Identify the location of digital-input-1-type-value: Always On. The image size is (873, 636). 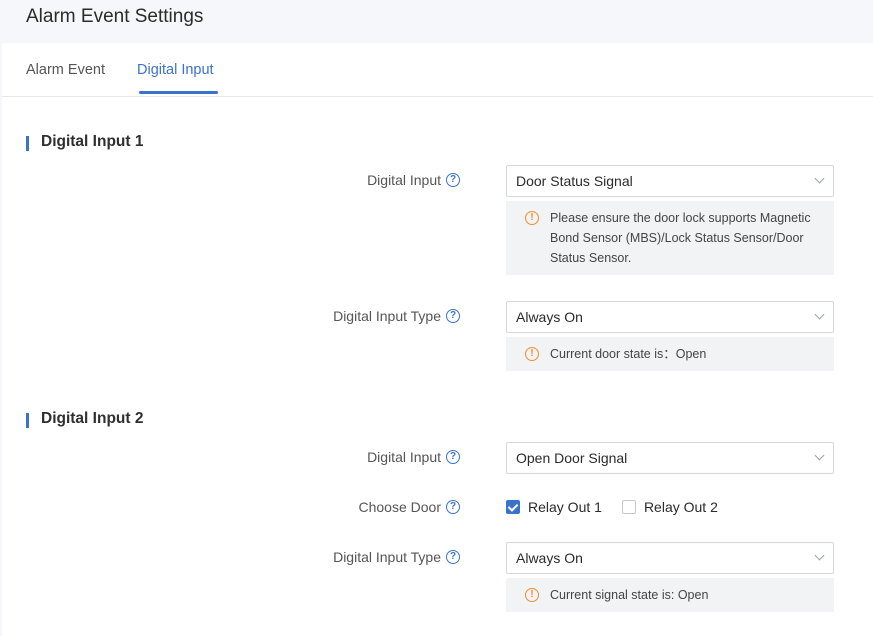
(549, 317).